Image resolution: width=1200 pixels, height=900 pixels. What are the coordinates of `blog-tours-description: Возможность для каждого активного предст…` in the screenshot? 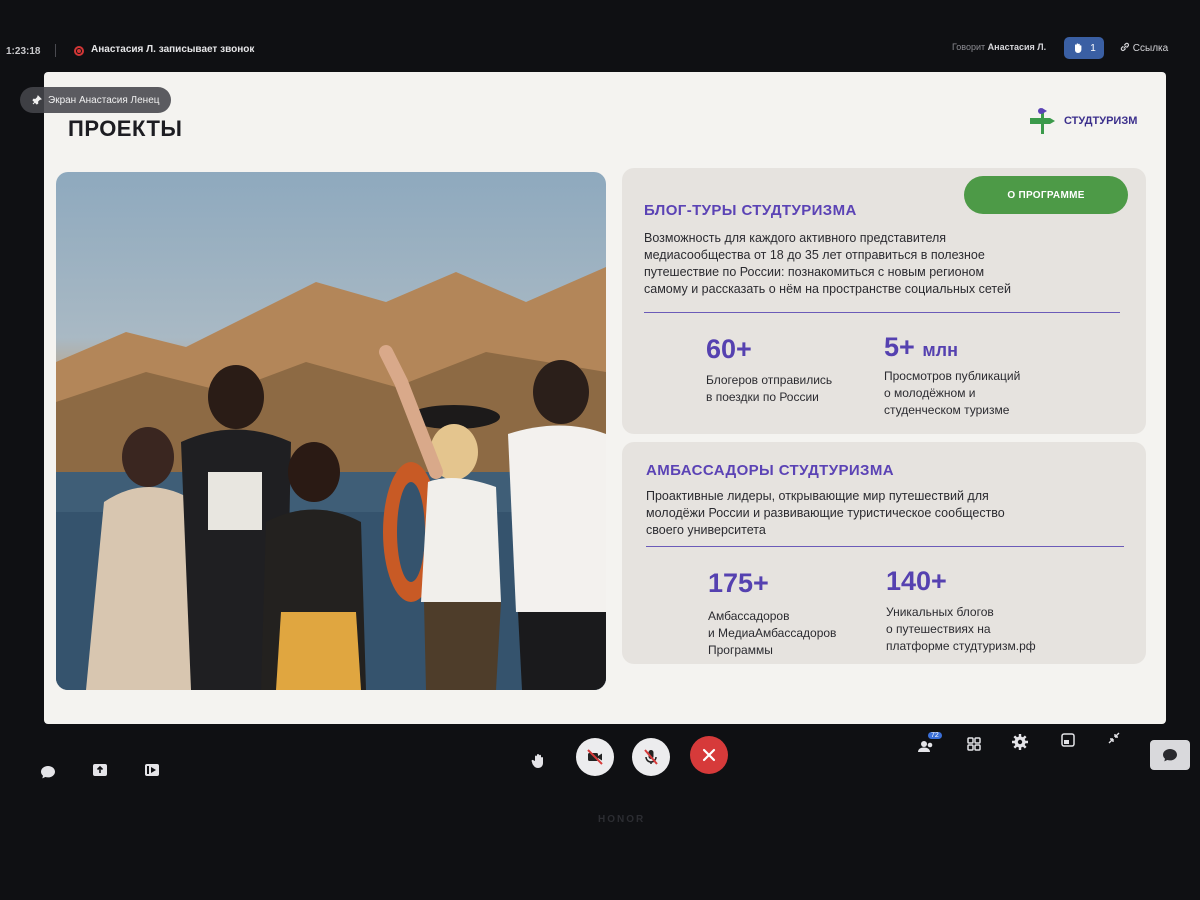 It's located at (827, 264).